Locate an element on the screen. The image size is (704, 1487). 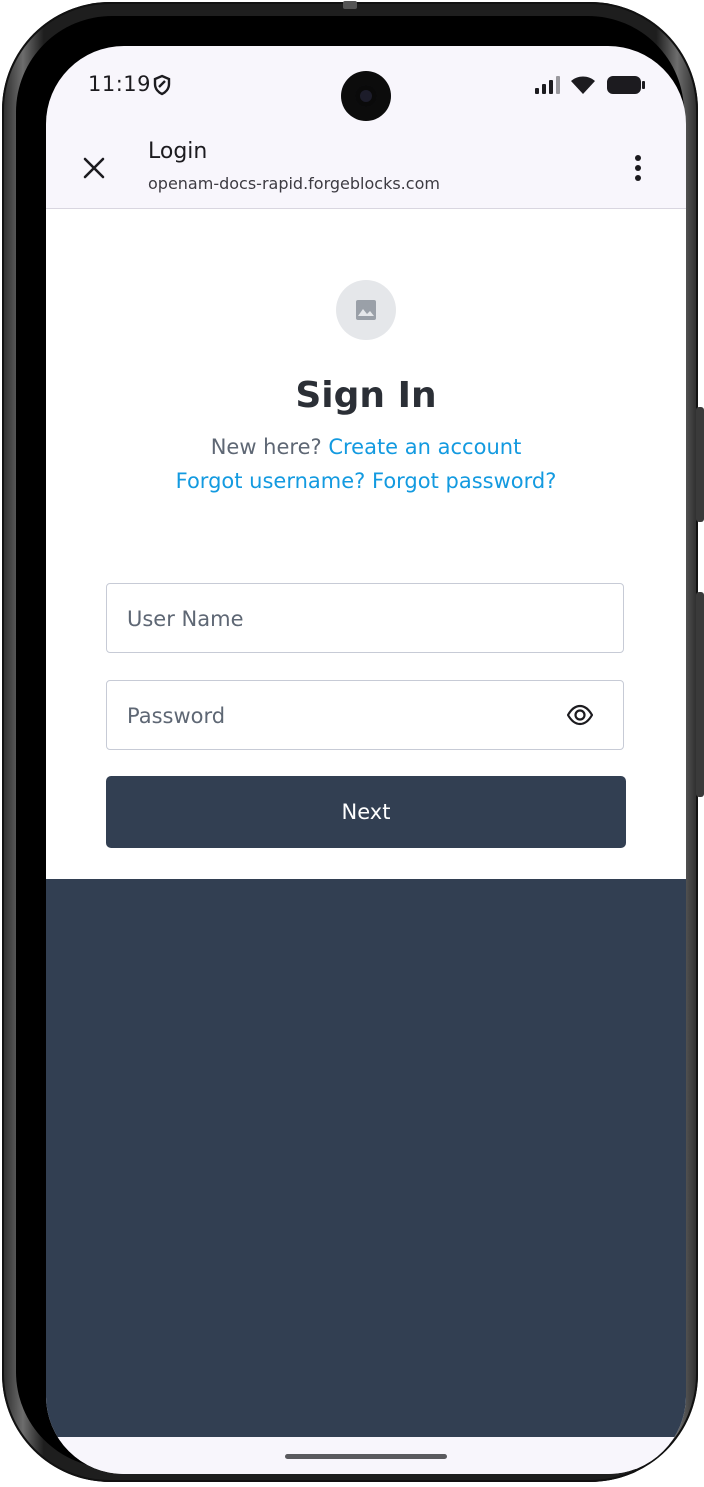
forgot-password-link: Forgot password? is located at coordinates (464, 481).